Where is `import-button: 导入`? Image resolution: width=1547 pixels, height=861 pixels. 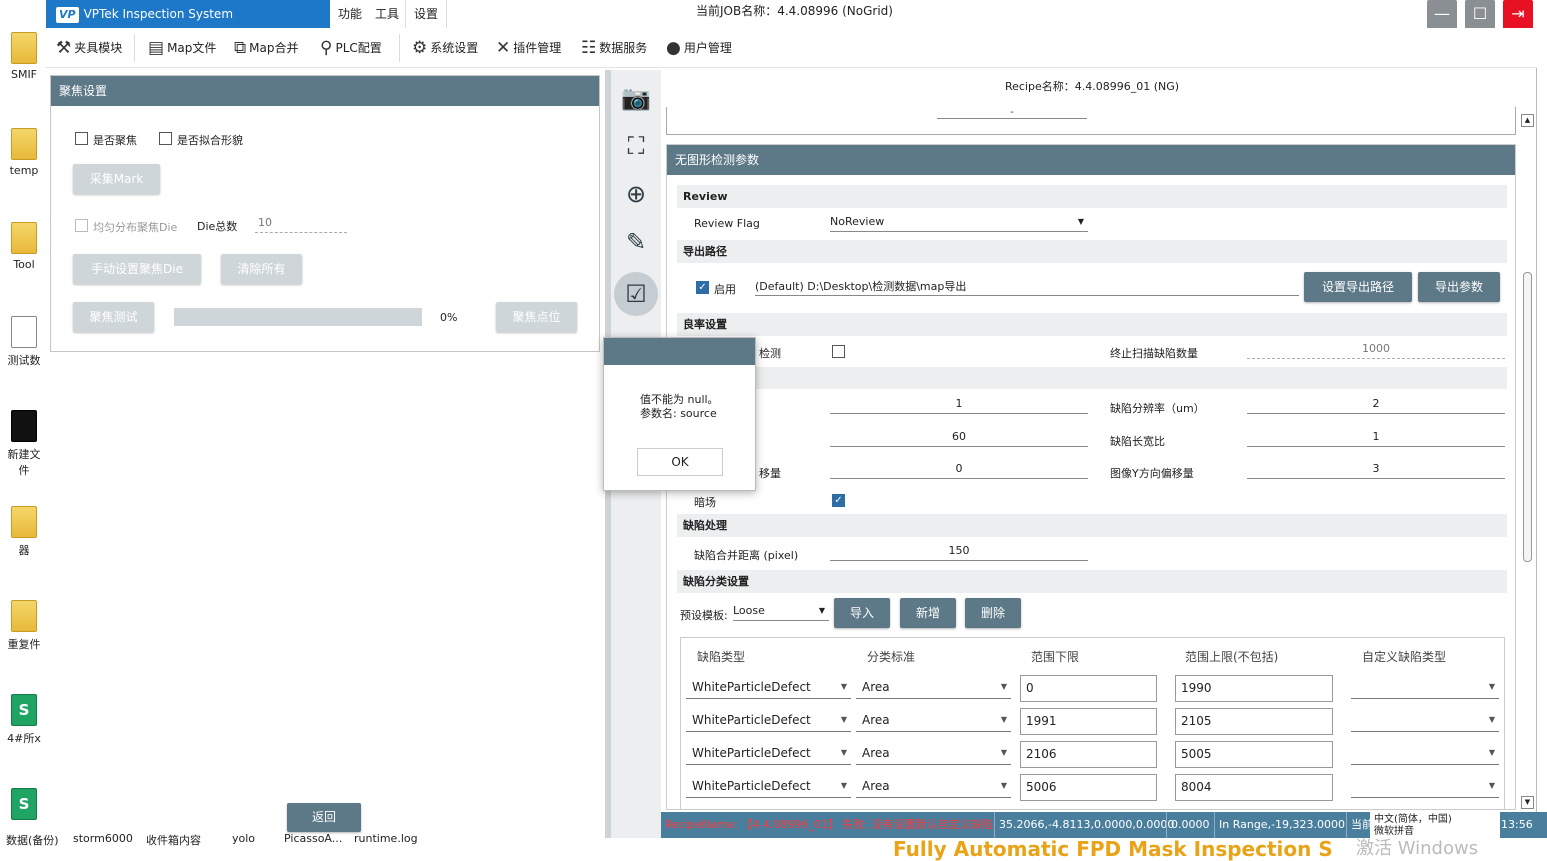 import-button: 导入 is located at coordinates (862, 613).